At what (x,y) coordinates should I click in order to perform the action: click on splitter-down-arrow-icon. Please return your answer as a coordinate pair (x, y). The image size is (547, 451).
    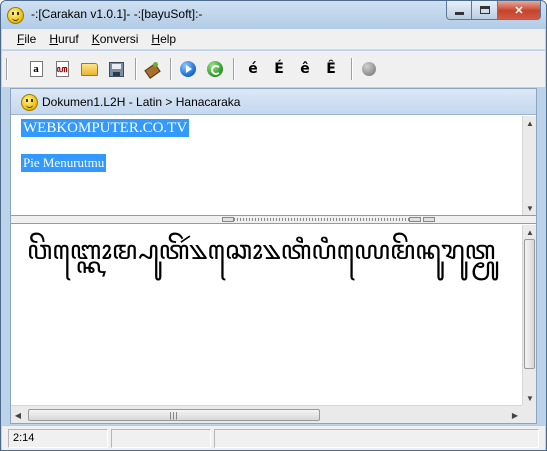
    Looking at the image, I should click on (429, 219).